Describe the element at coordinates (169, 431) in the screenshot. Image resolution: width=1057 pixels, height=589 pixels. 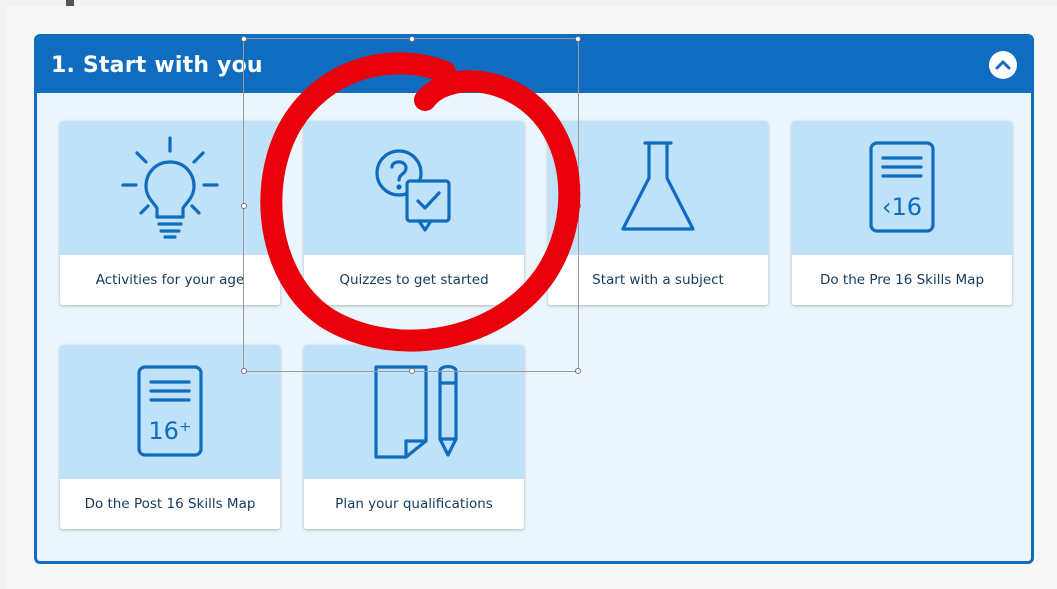
I see `post16-icon-text: 16⁺` at that location.